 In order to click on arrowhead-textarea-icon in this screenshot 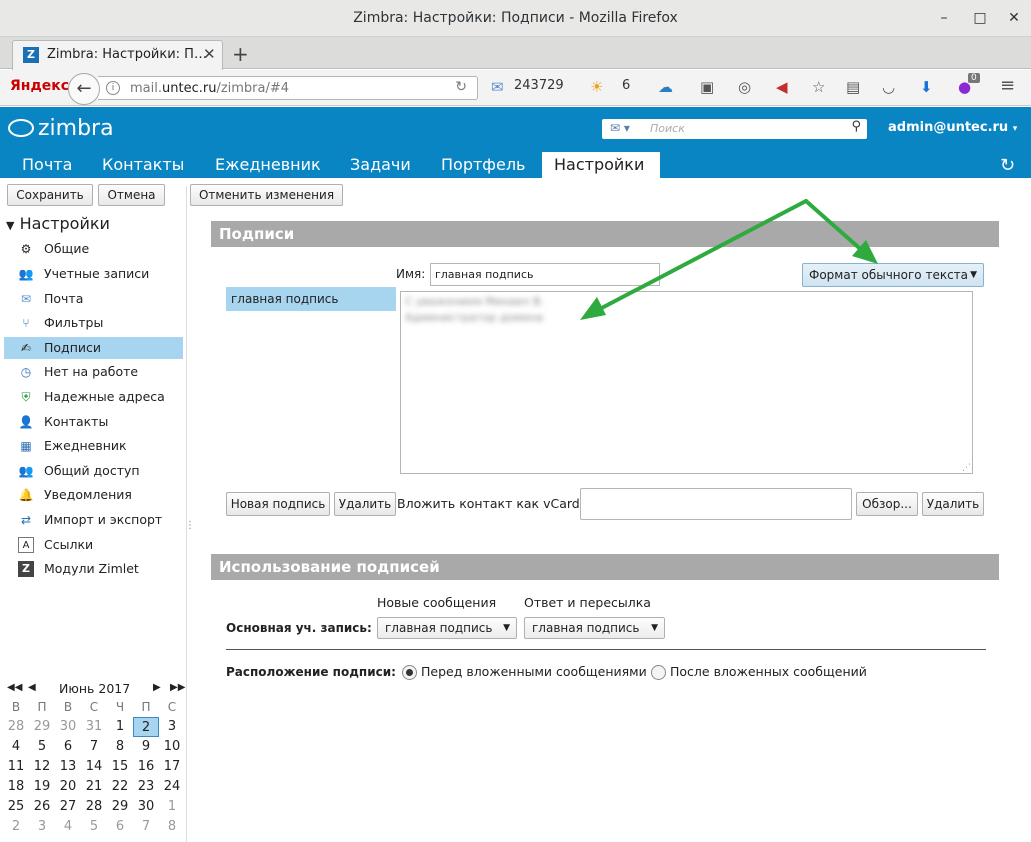, I will do `click(593, 308)`.